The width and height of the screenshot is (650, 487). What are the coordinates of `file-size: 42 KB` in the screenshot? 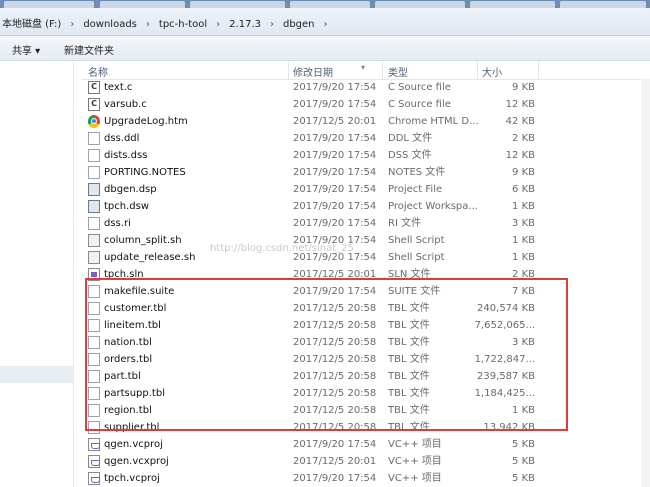 It's located at (520, 121).